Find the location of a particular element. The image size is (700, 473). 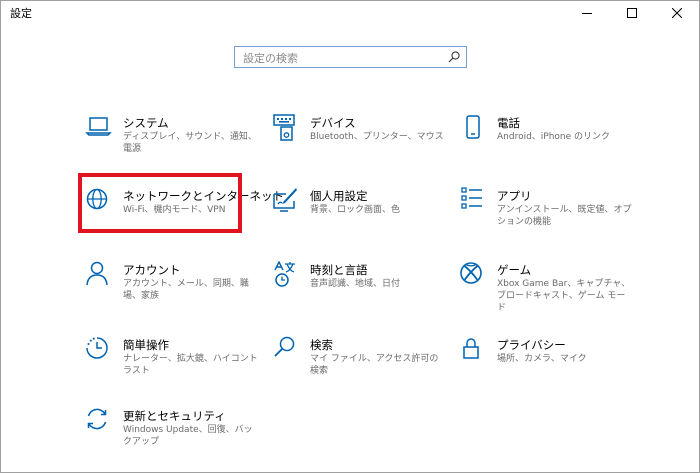

tile-system: システム ディスプレイ、サウンド、通知、電源 is located at coordinates (175, 144).